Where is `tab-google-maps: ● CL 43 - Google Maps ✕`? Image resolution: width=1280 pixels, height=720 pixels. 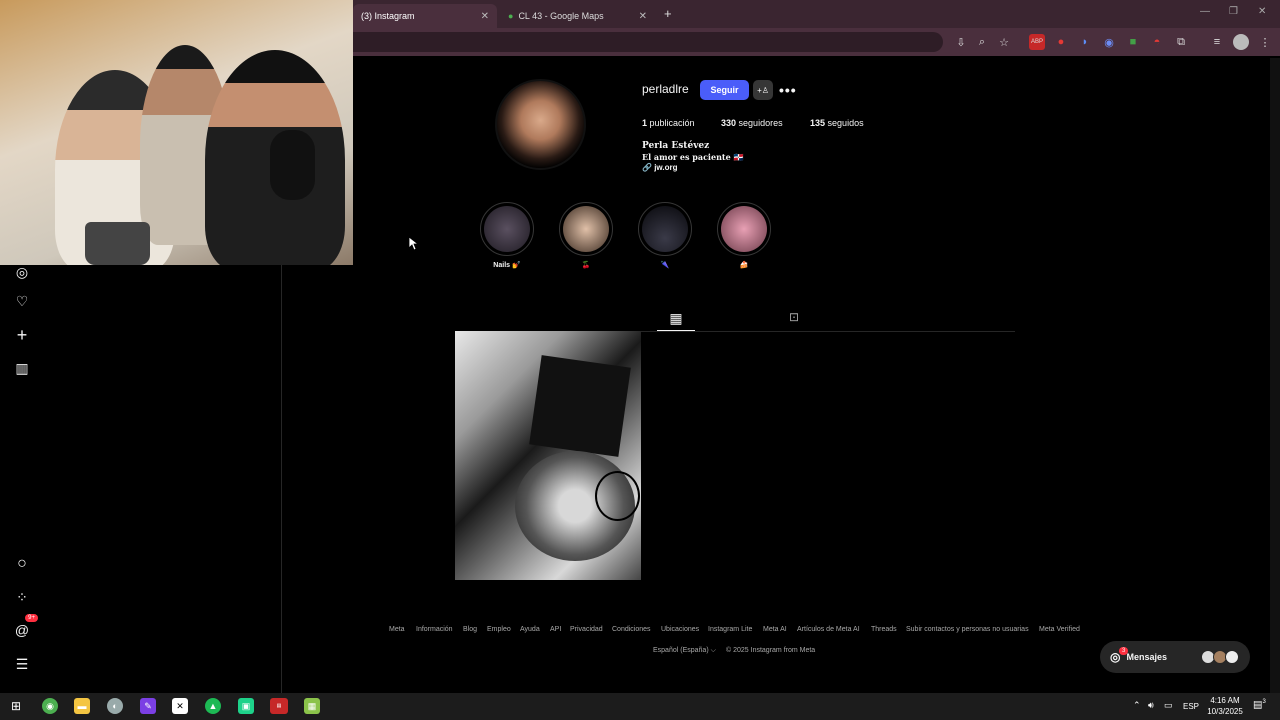
tab-google-maps: ● CL 43 - Google Maps ✕ is located at coordinates (577, 16).